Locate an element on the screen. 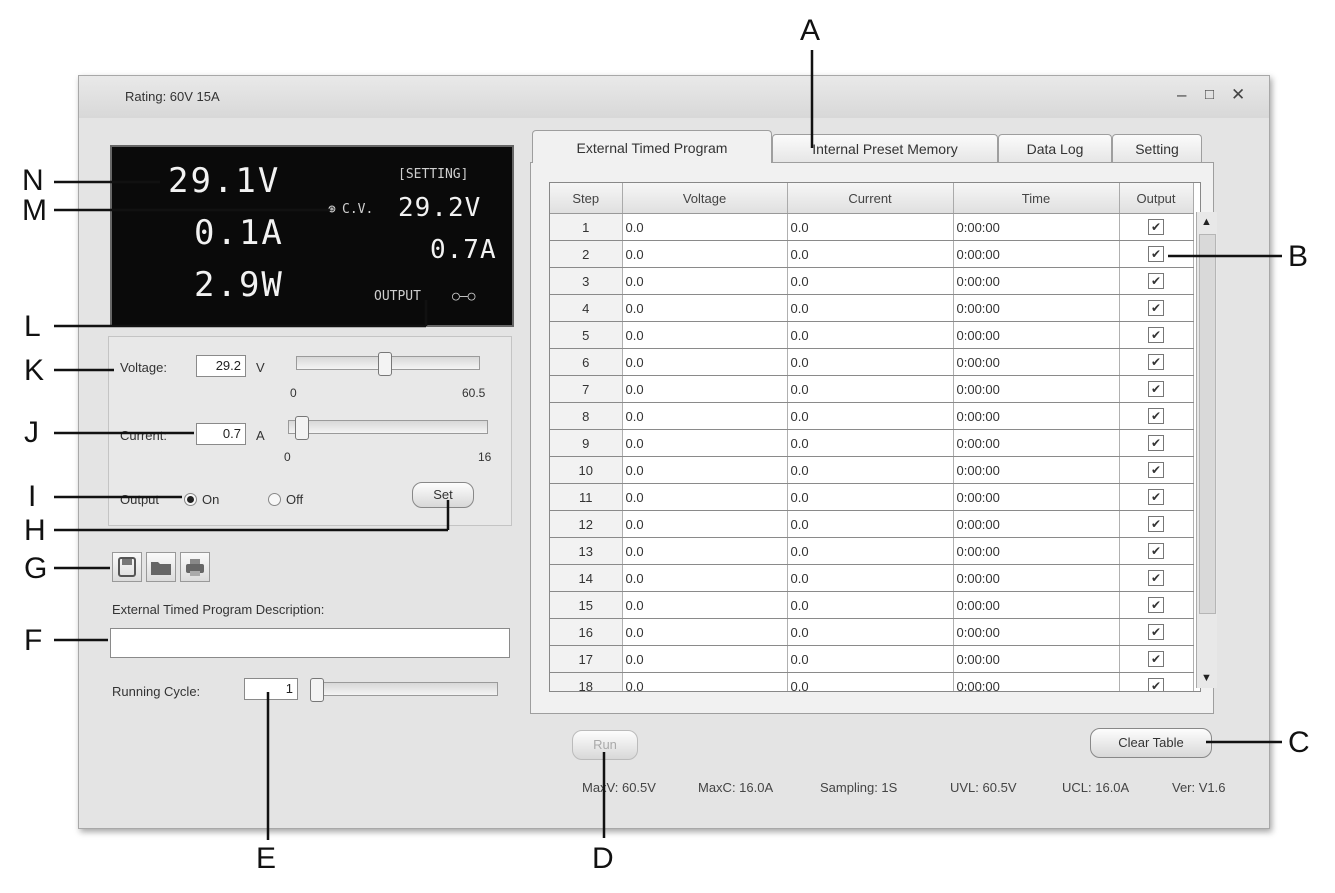  callout-n: N is located at coordinates (33, 180).